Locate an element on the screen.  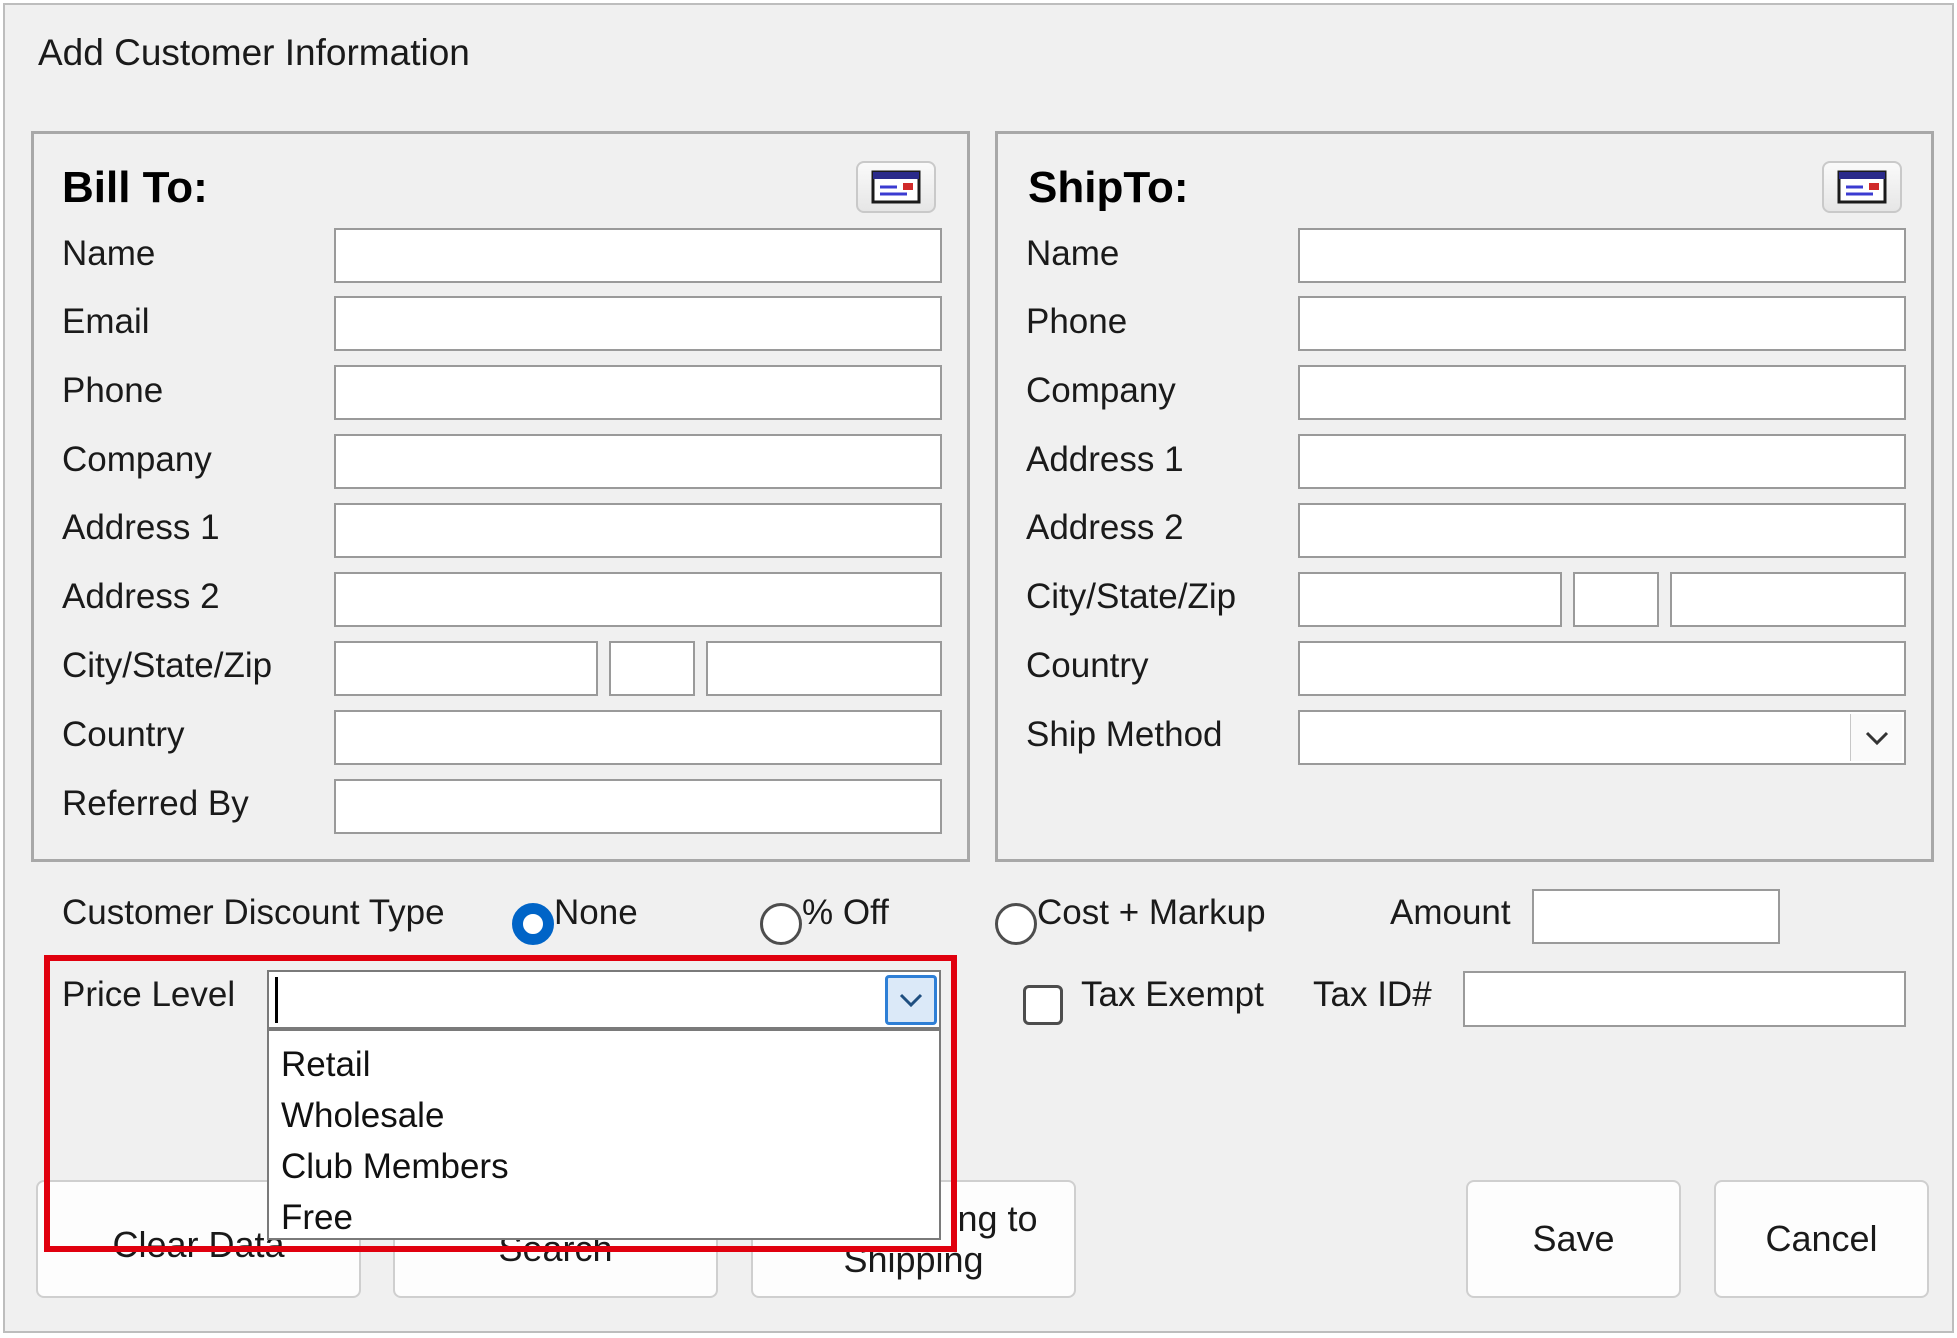
ship-country-label: Country is located at coordinates (1087, 665).